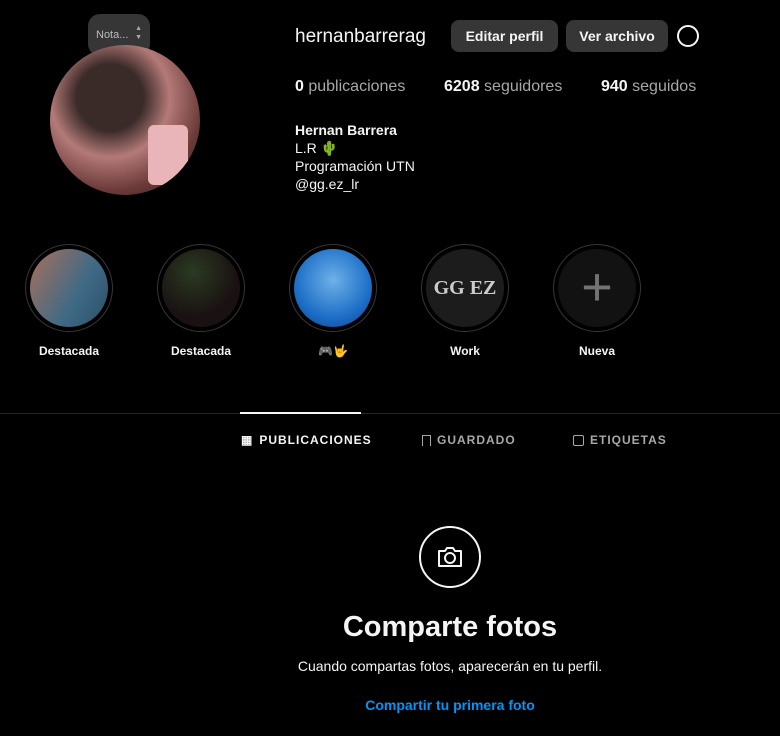  Describe the element at coordinates (138, 33) in the screenshot. I see `stepper-icon: ▲ ▼` at that location.